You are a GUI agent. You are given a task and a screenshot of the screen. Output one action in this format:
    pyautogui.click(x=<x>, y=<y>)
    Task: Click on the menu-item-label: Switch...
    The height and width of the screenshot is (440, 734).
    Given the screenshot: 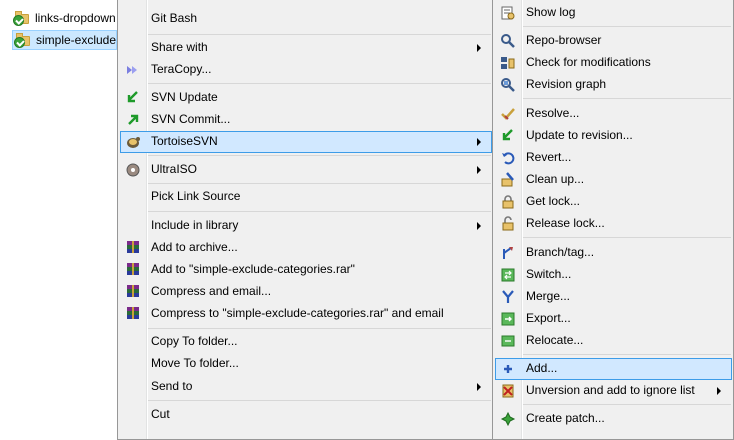 What is the action you would take?
    pyautogui.click(x=549, y=274)
    